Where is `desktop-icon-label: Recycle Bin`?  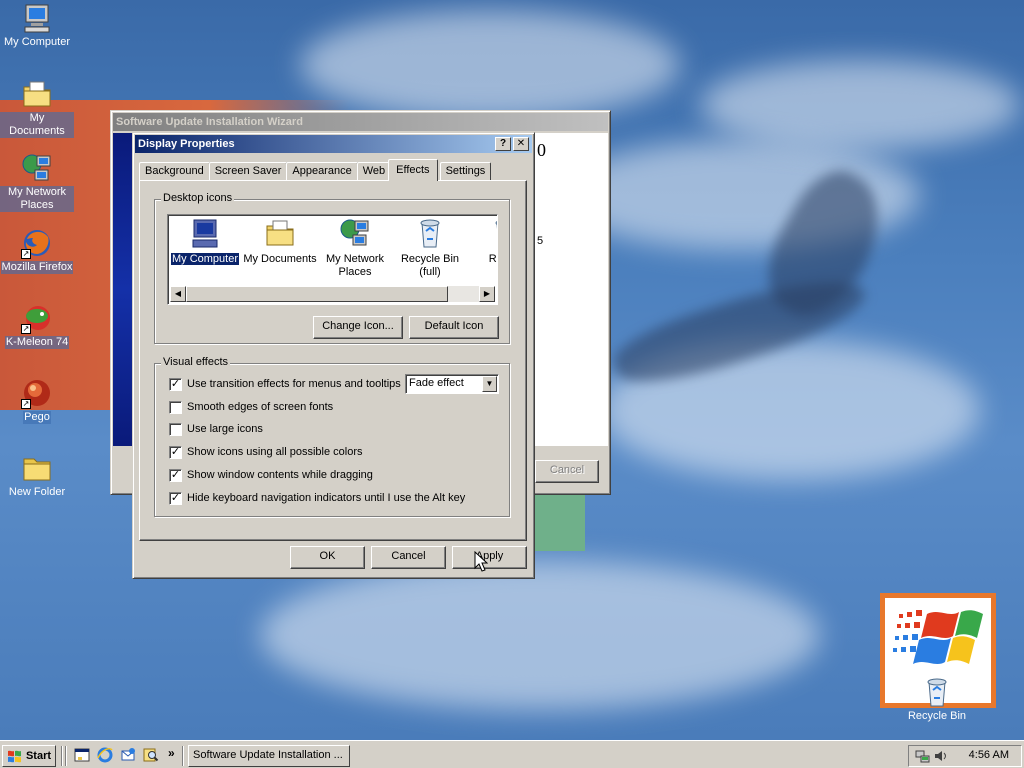
desktop-icon-label: Recycle Bin is located at coordinates (937, 716).